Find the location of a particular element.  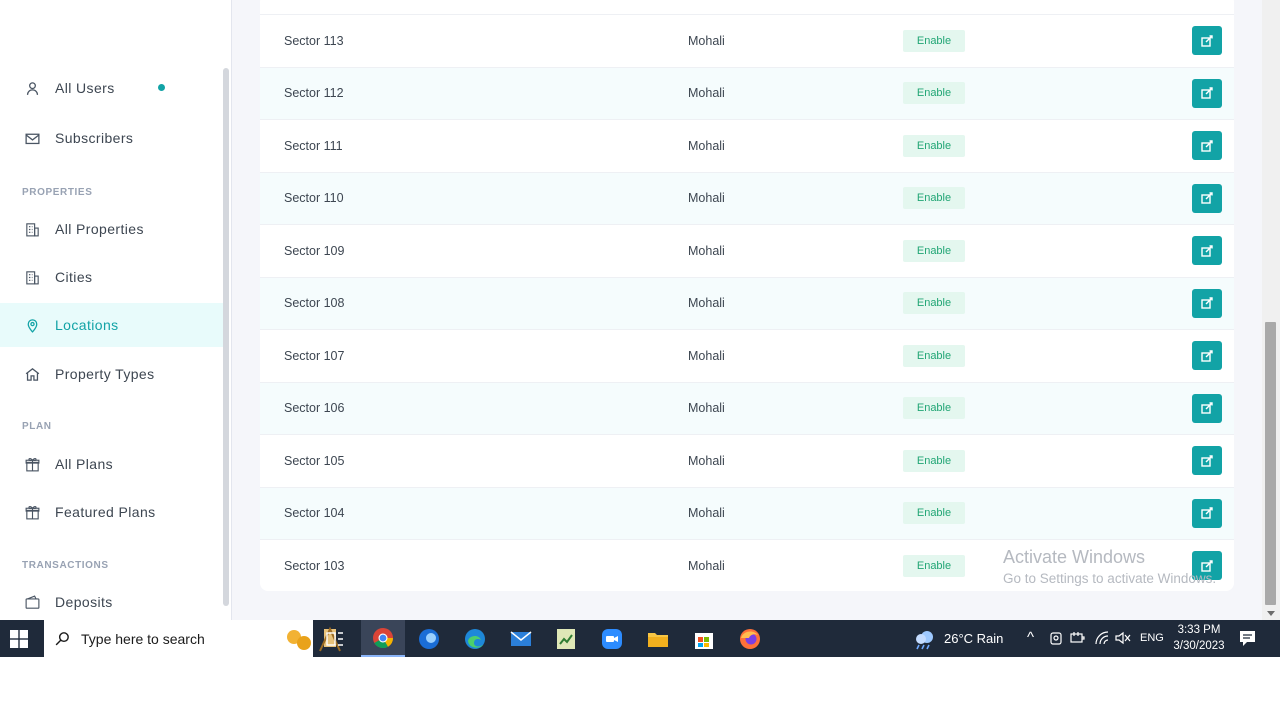

clock-date: 3/30/2023 is located at coordinates (1199, 646).